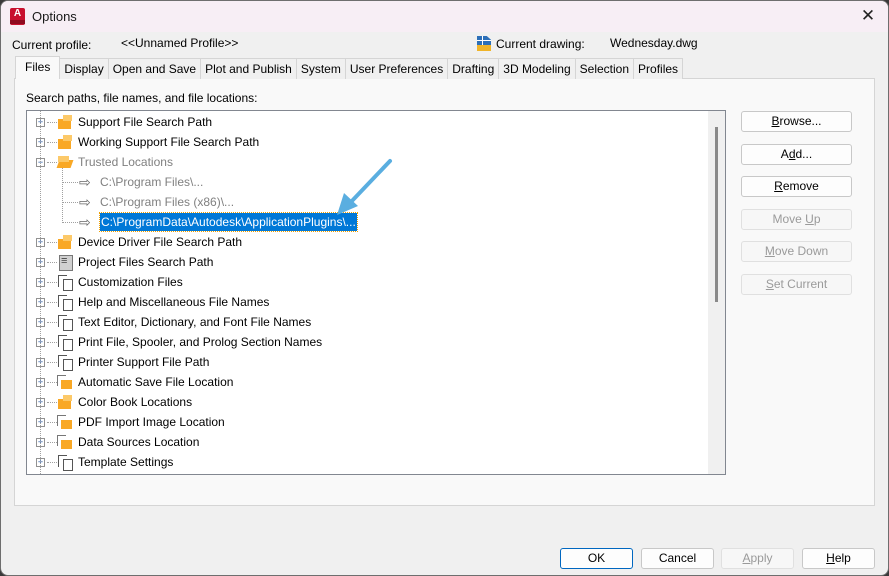 This screenshot has height=576, width=889. What do you see at coordinates (540, 44) in the screenshot?
I see `current-drawing-label: Current drawing:` at bounding box center [540, 44].